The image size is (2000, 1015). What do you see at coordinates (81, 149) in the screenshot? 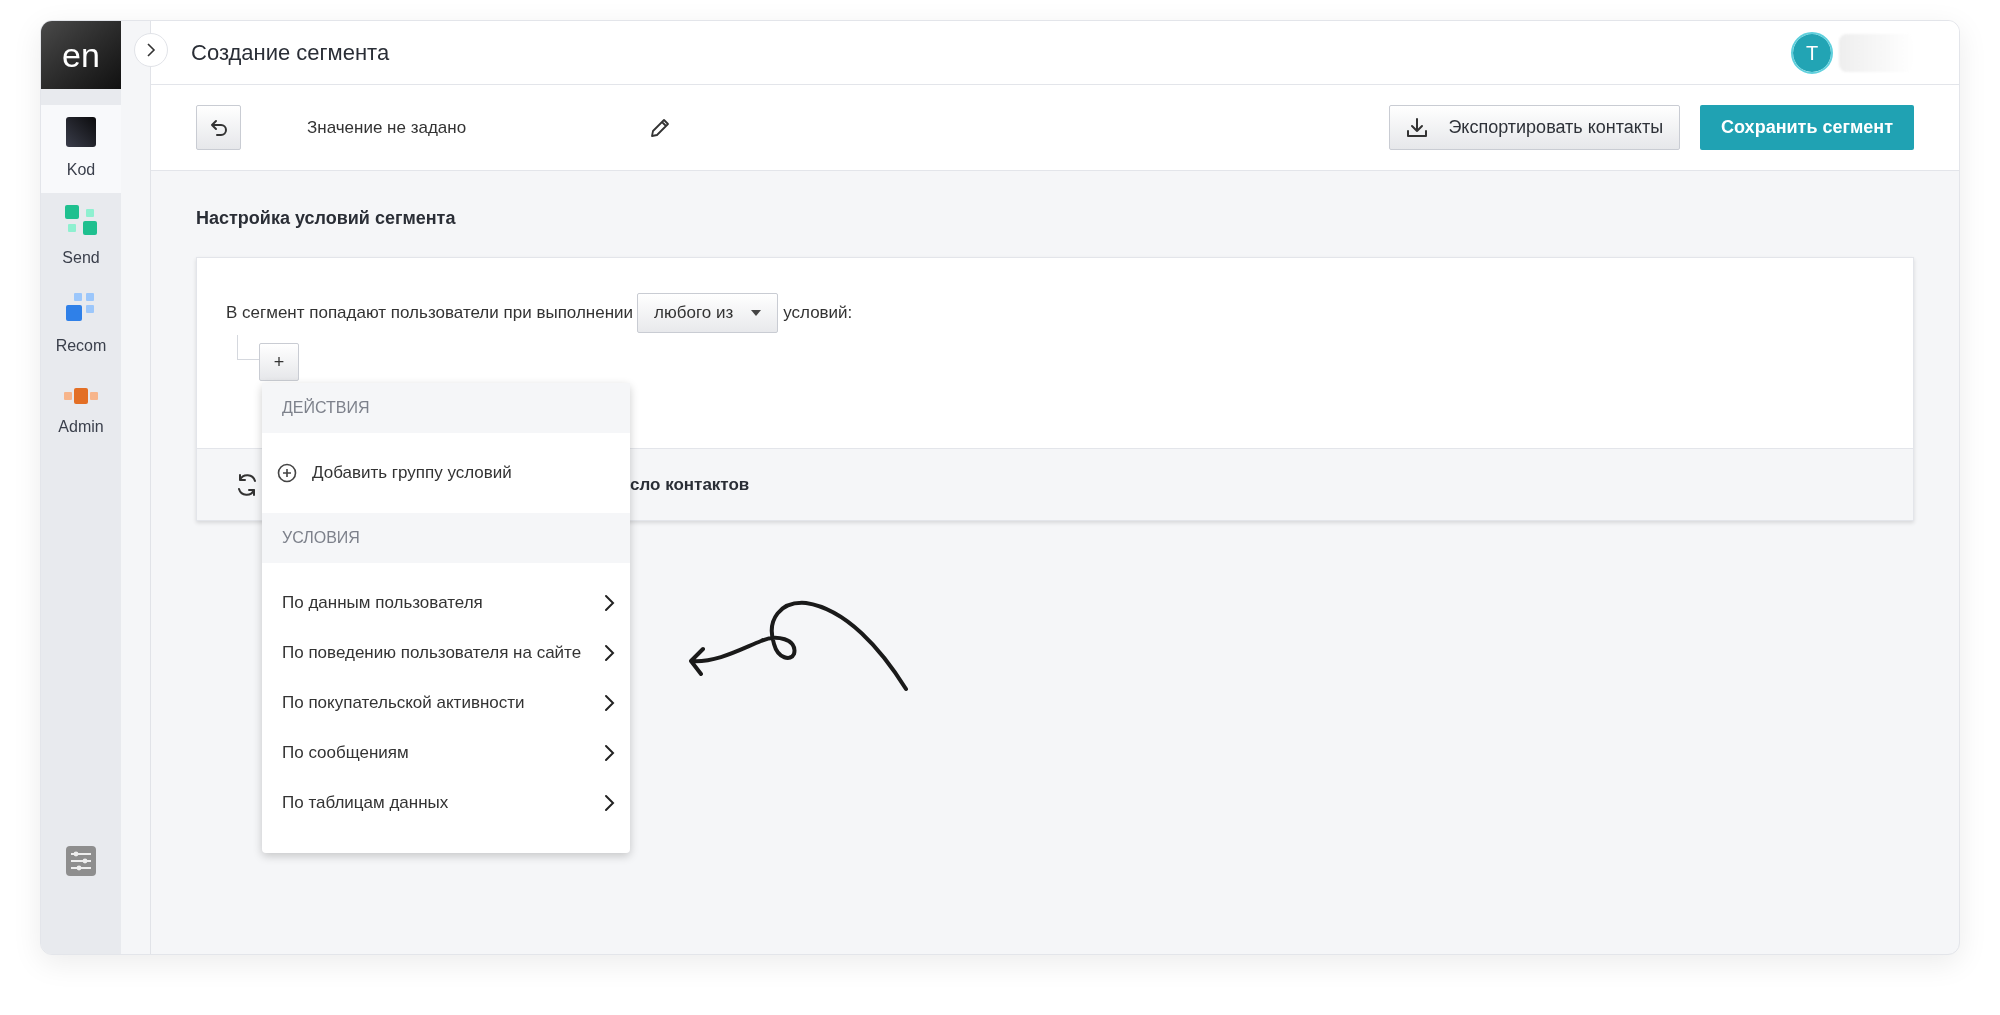
I see `sidebar-item: Kod` at bounding box center [81, 149].